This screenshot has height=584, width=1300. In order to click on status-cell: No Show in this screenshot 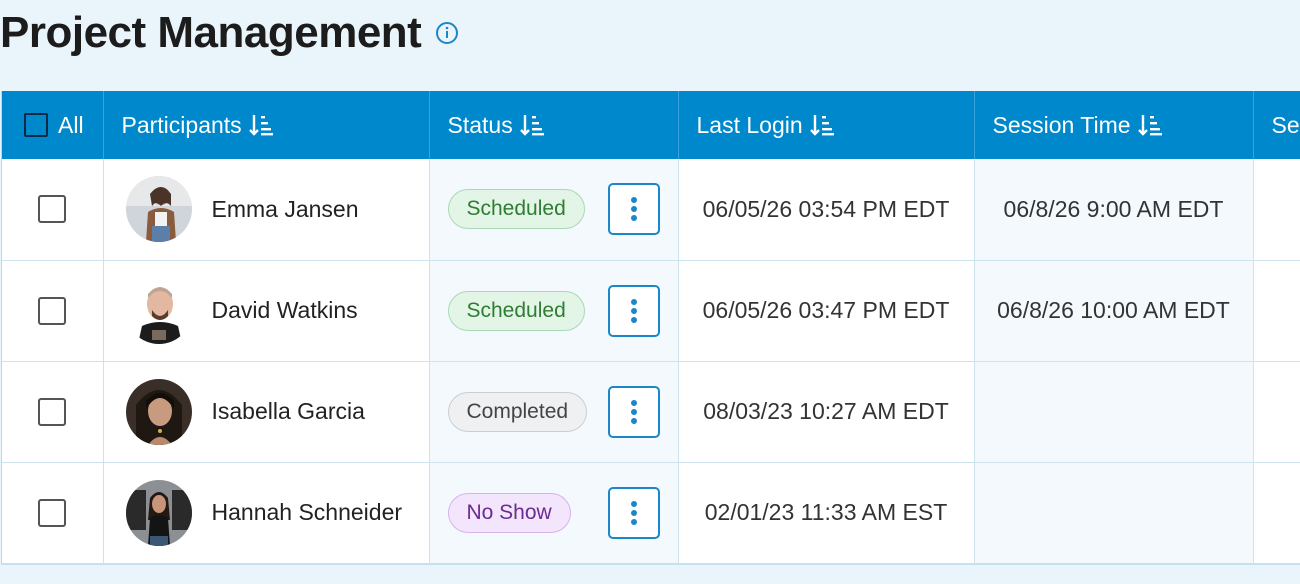, I will do `click(554, 512)`.